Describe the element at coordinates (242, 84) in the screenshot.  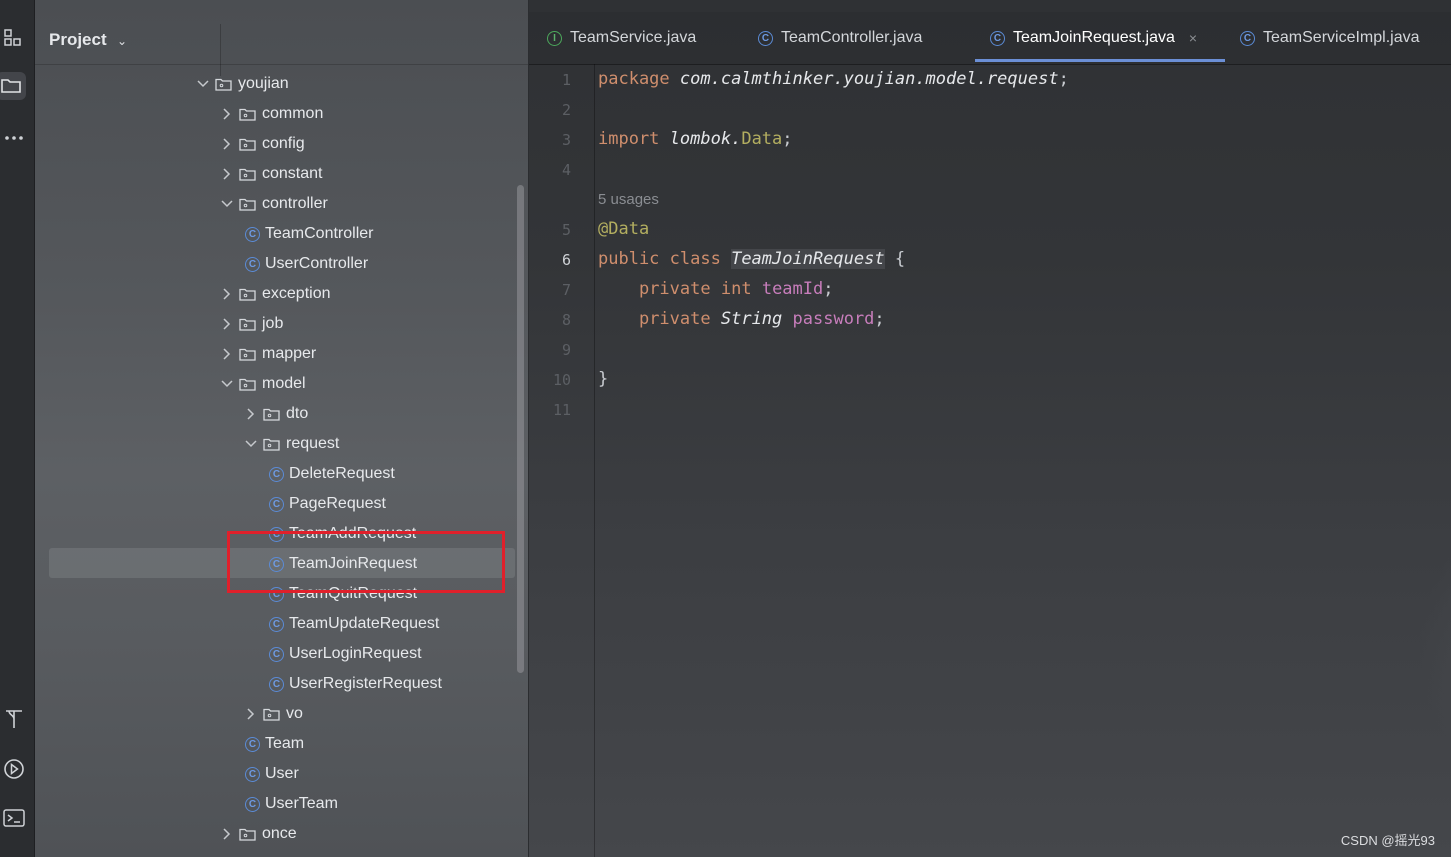
I see `tree-item: youjian` at that location.